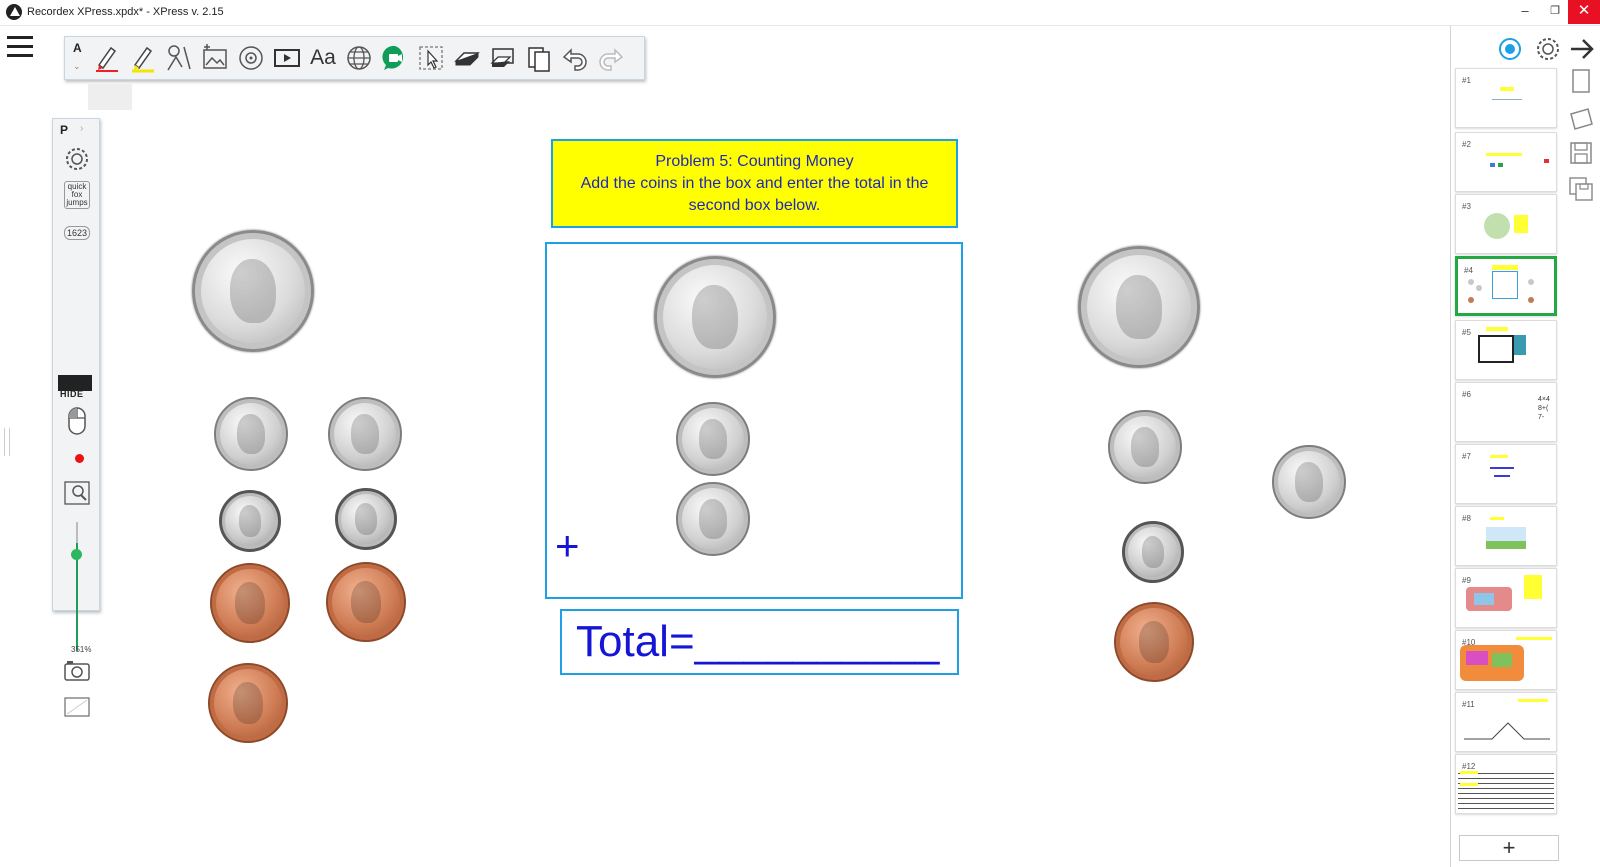 The image size is (1600, 867). What do you see at coordinates (20, 46) in the screenshot?
I see `menu-icon` at bounding box center [20, 46].